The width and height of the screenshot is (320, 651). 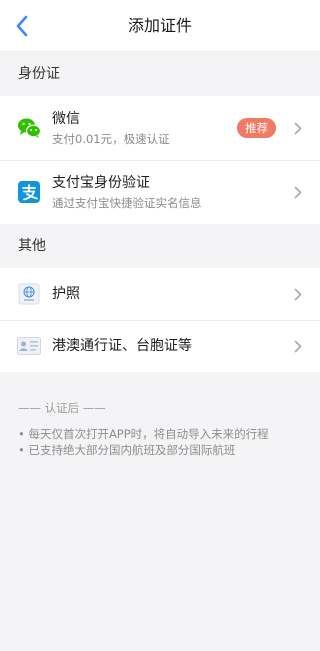 I want to click on passport-icon, so click(x=29, y=294).